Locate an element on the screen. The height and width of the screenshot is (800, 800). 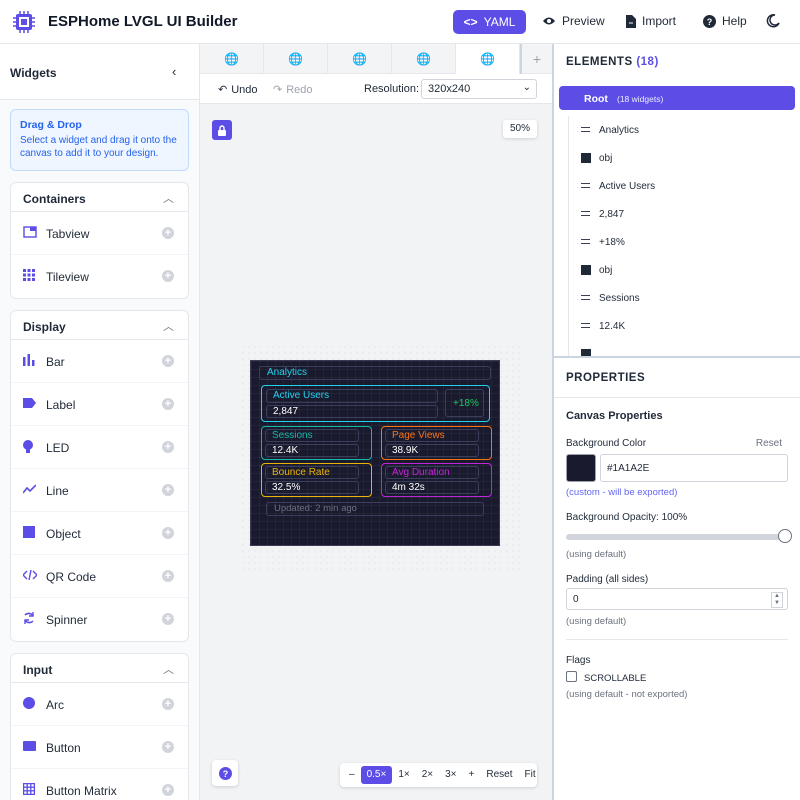
yaml-button: <> YAML is located at coordinates (489, 22).